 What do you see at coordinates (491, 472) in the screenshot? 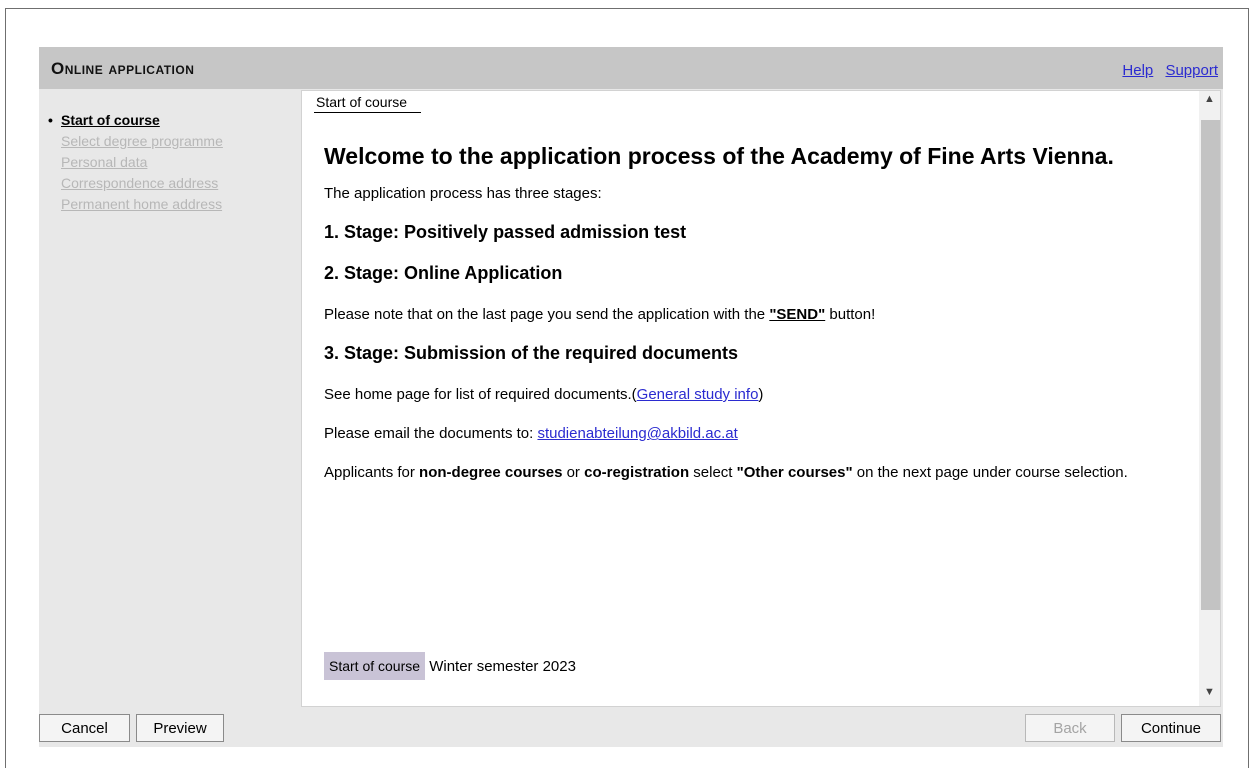
I see `non-degree-courses-text: non-degree courses` at bounding box center [491, 472].